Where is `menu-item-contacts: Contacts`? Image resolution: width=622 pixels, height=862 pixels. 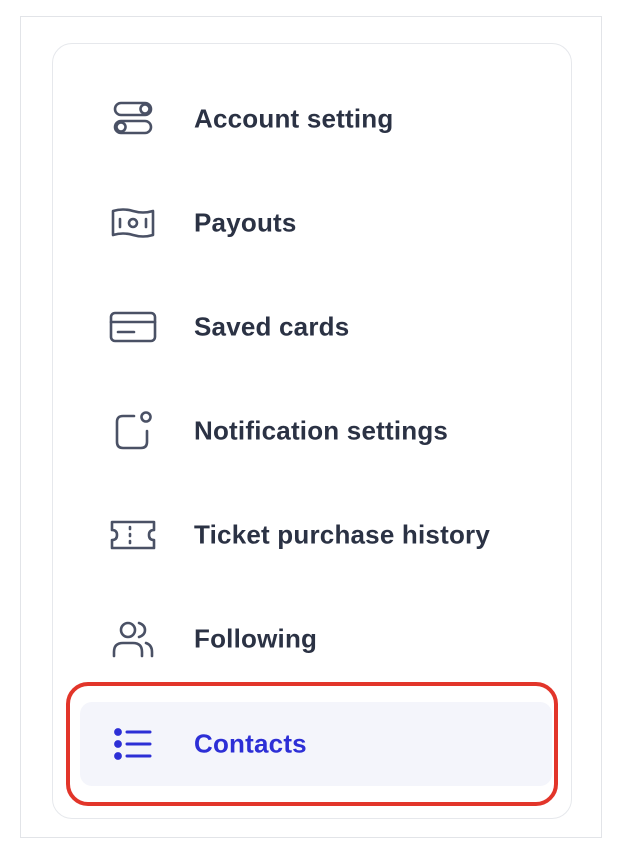
menu-item-contacts: Contacts is located at coordinates (316, 744).